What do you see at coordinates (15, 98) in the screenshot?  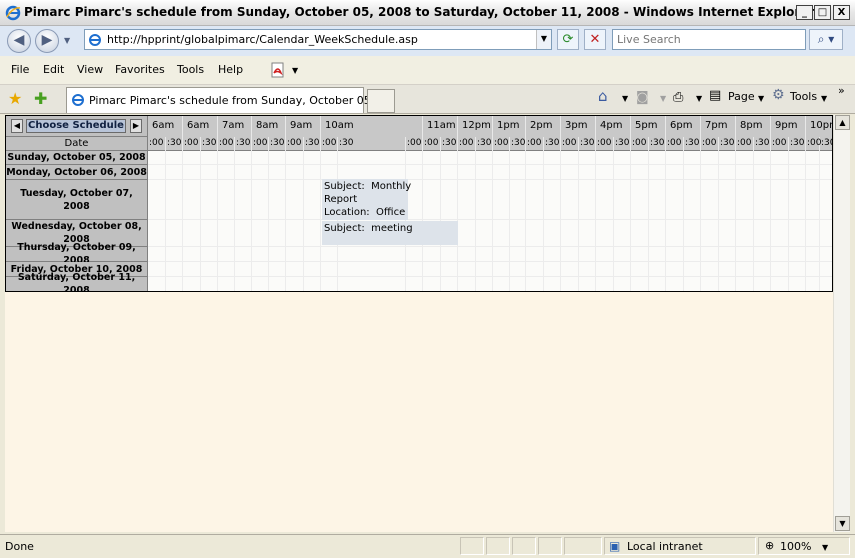 I see `favorites-star-icon: ★` at bounding box center [15, 98].